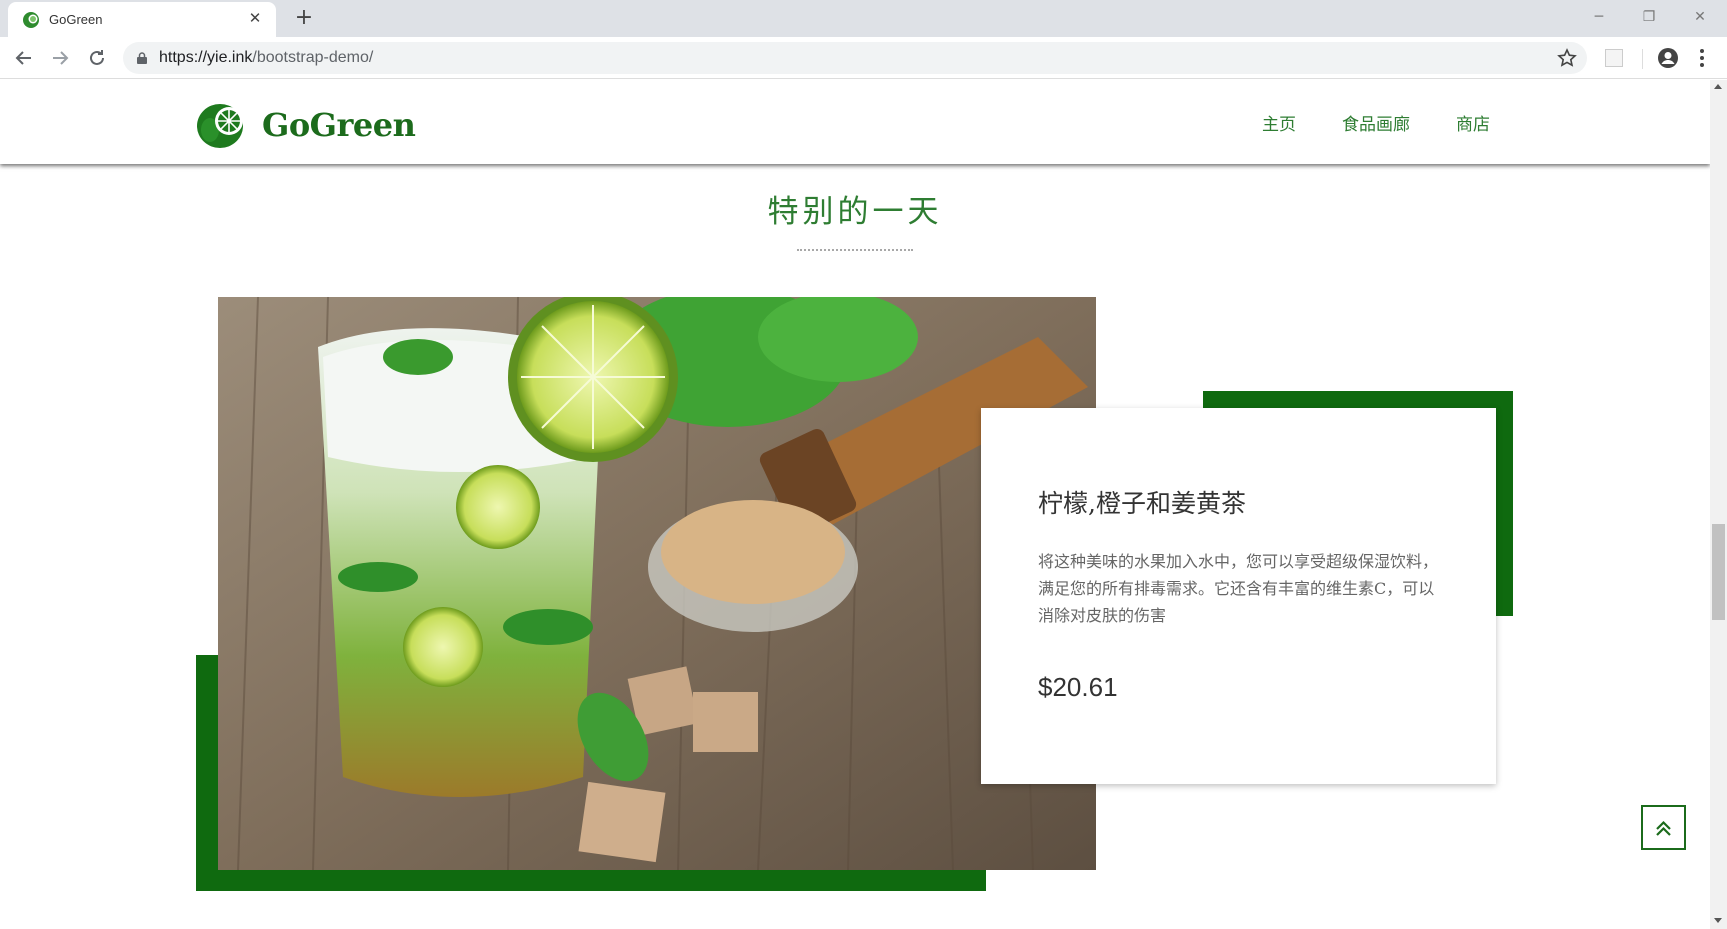  Describe the element at coordinates (1702, 58) in the screenshot. I see `menu-icon` at that location.